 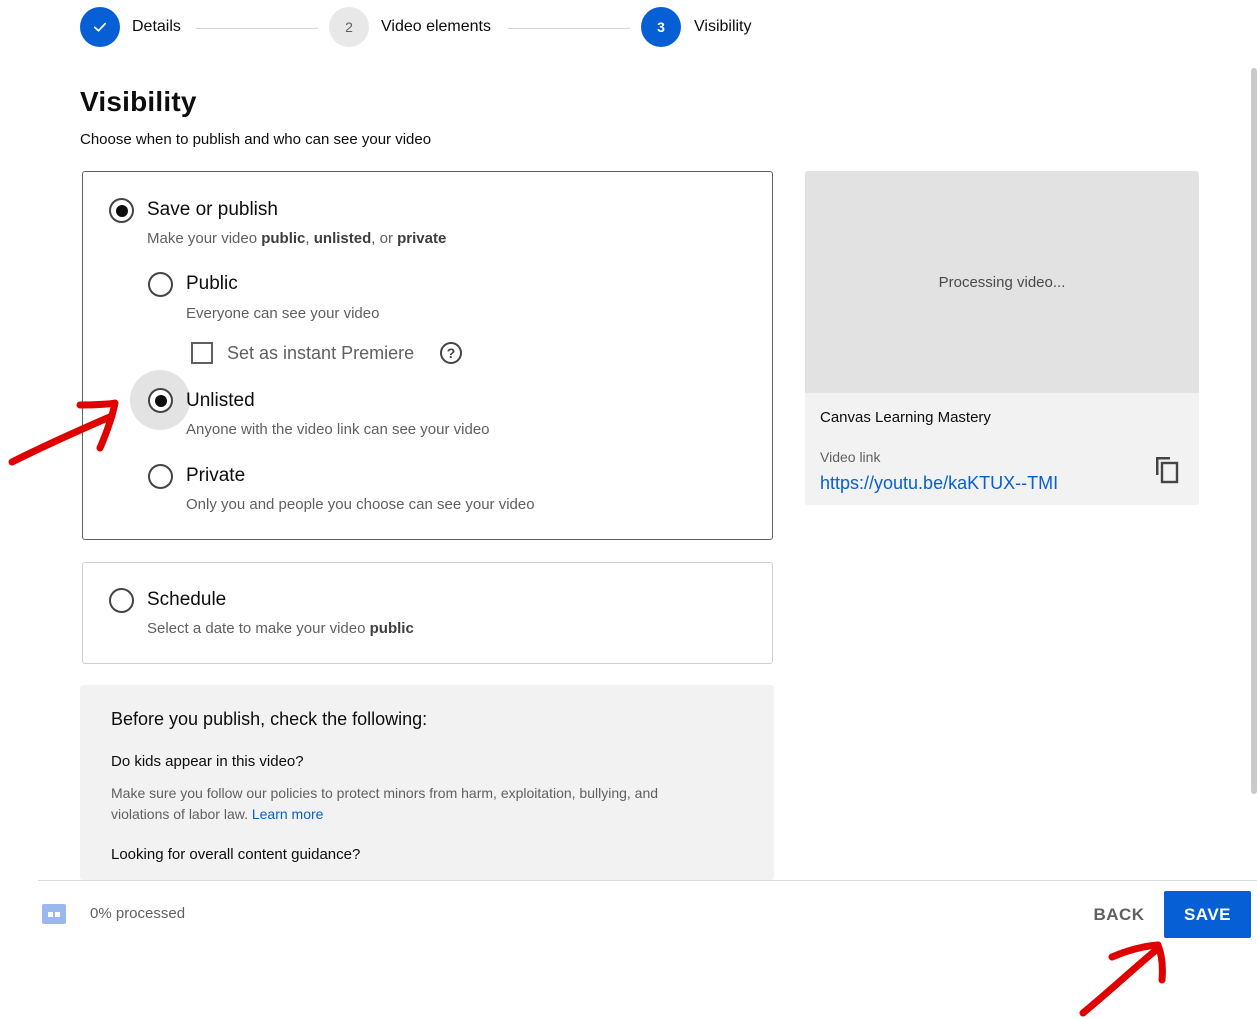 What do you see at coordinates (1207, 914) in the screenshot?
I see `save-button: SAVE` at bounding box center [1207, 914].